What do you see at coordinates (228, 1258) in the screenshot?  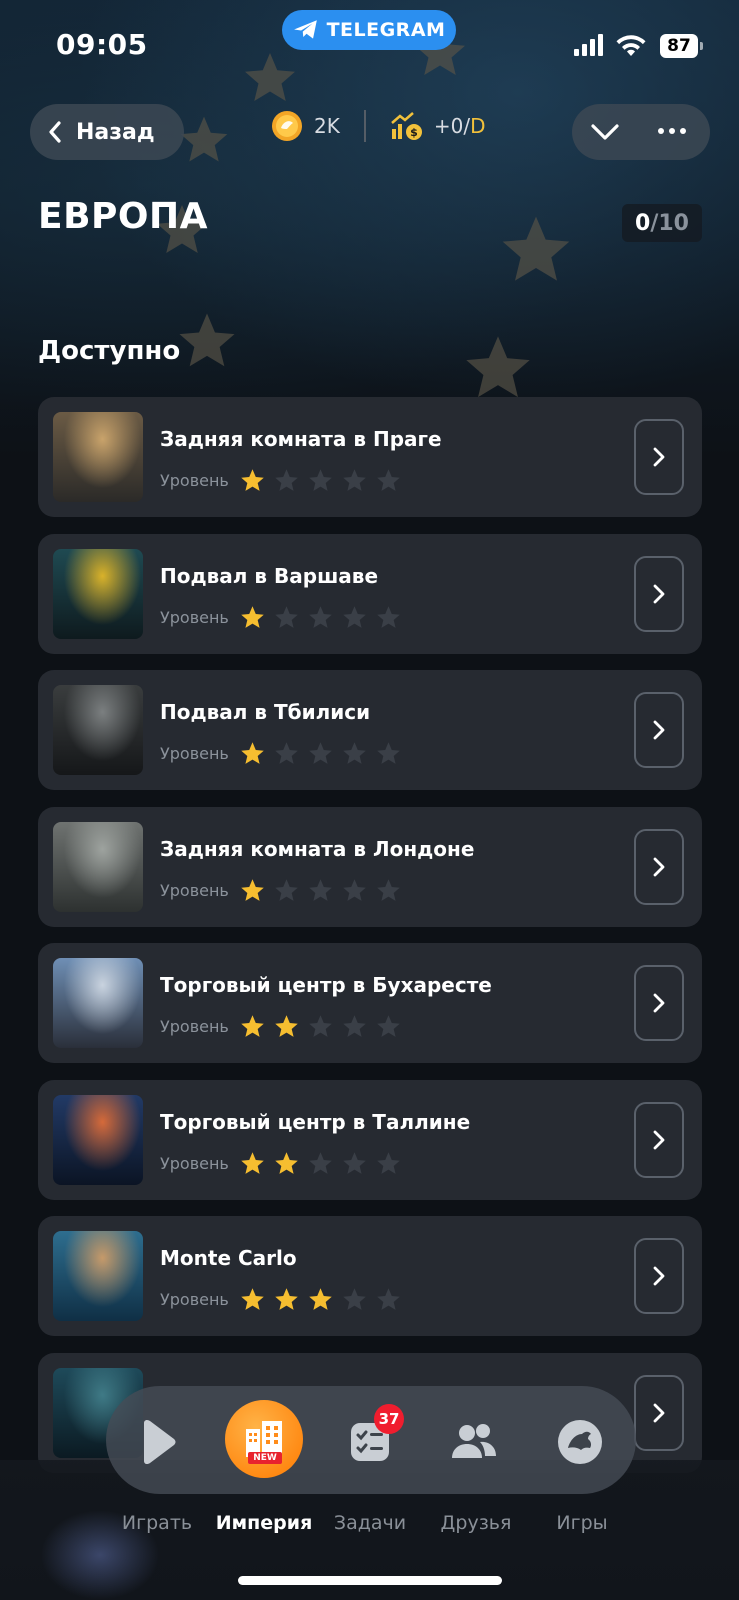 I see `location-title: Monte Carlo` at bounding box center [228, 1258].